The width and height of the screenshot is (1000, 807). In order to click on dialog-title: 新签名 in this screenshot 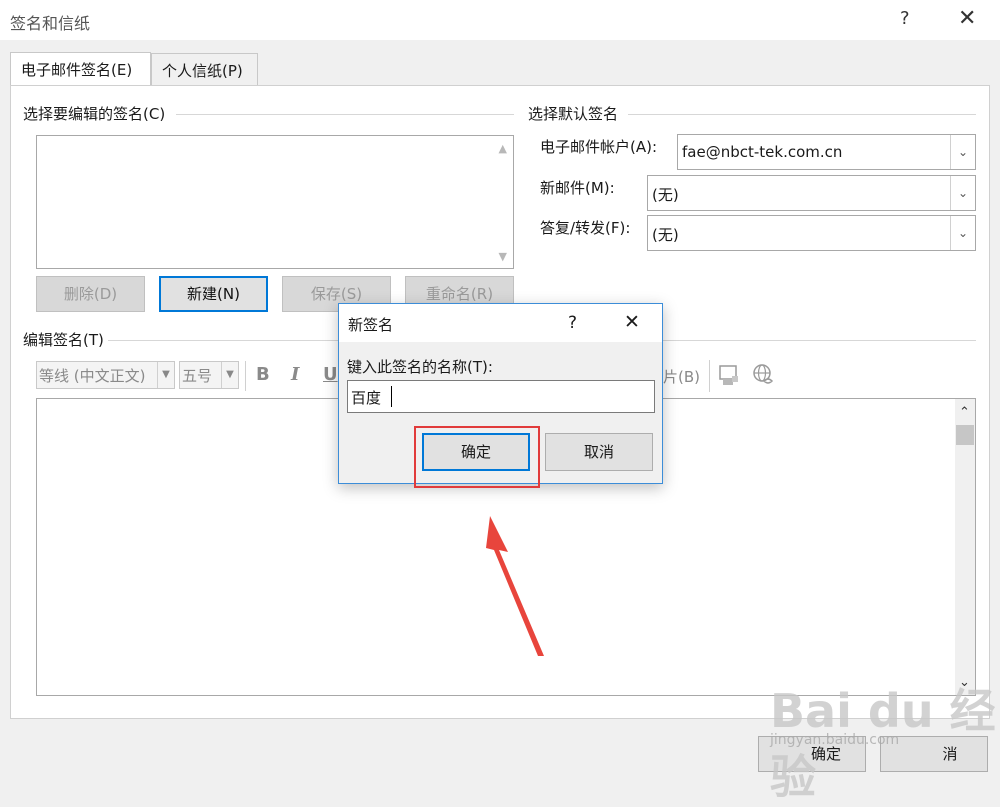, I will do `click(371, 325)`.